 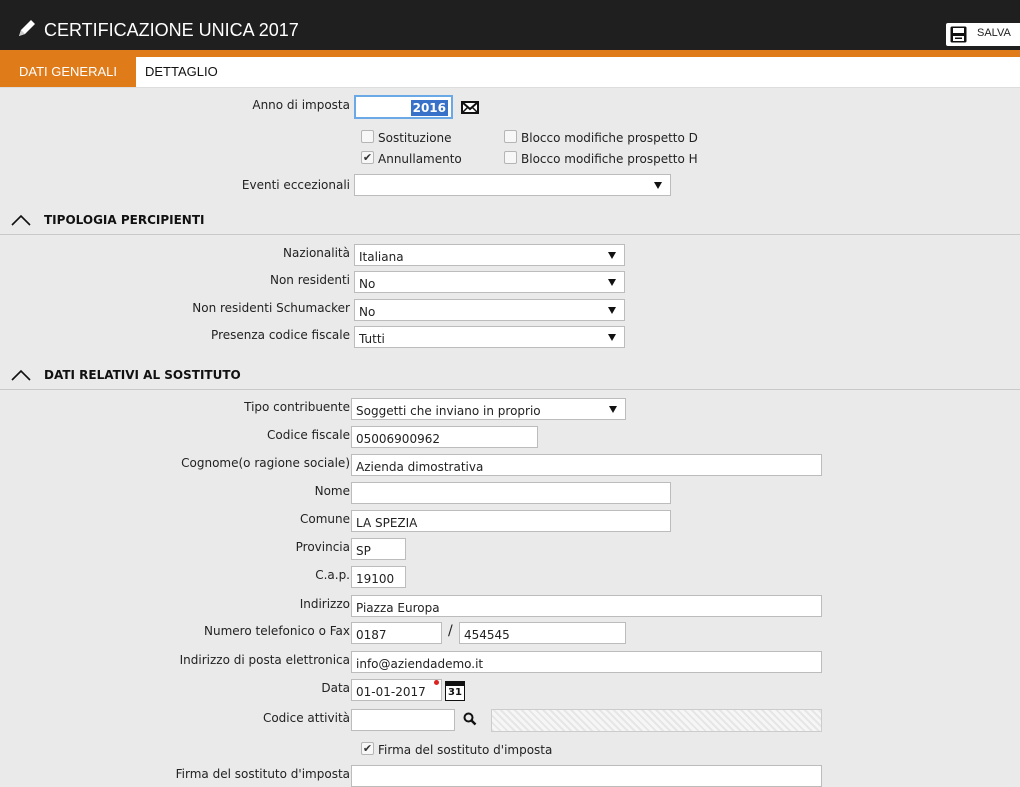 I want to click on accent-stripe, so click(x=510, y=53).